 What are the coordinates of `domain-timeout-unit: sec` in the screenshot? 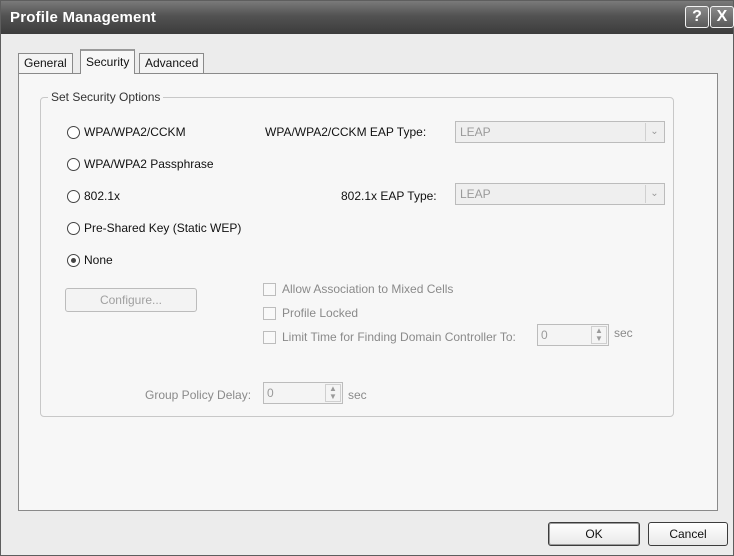 It's located at (623, 333).